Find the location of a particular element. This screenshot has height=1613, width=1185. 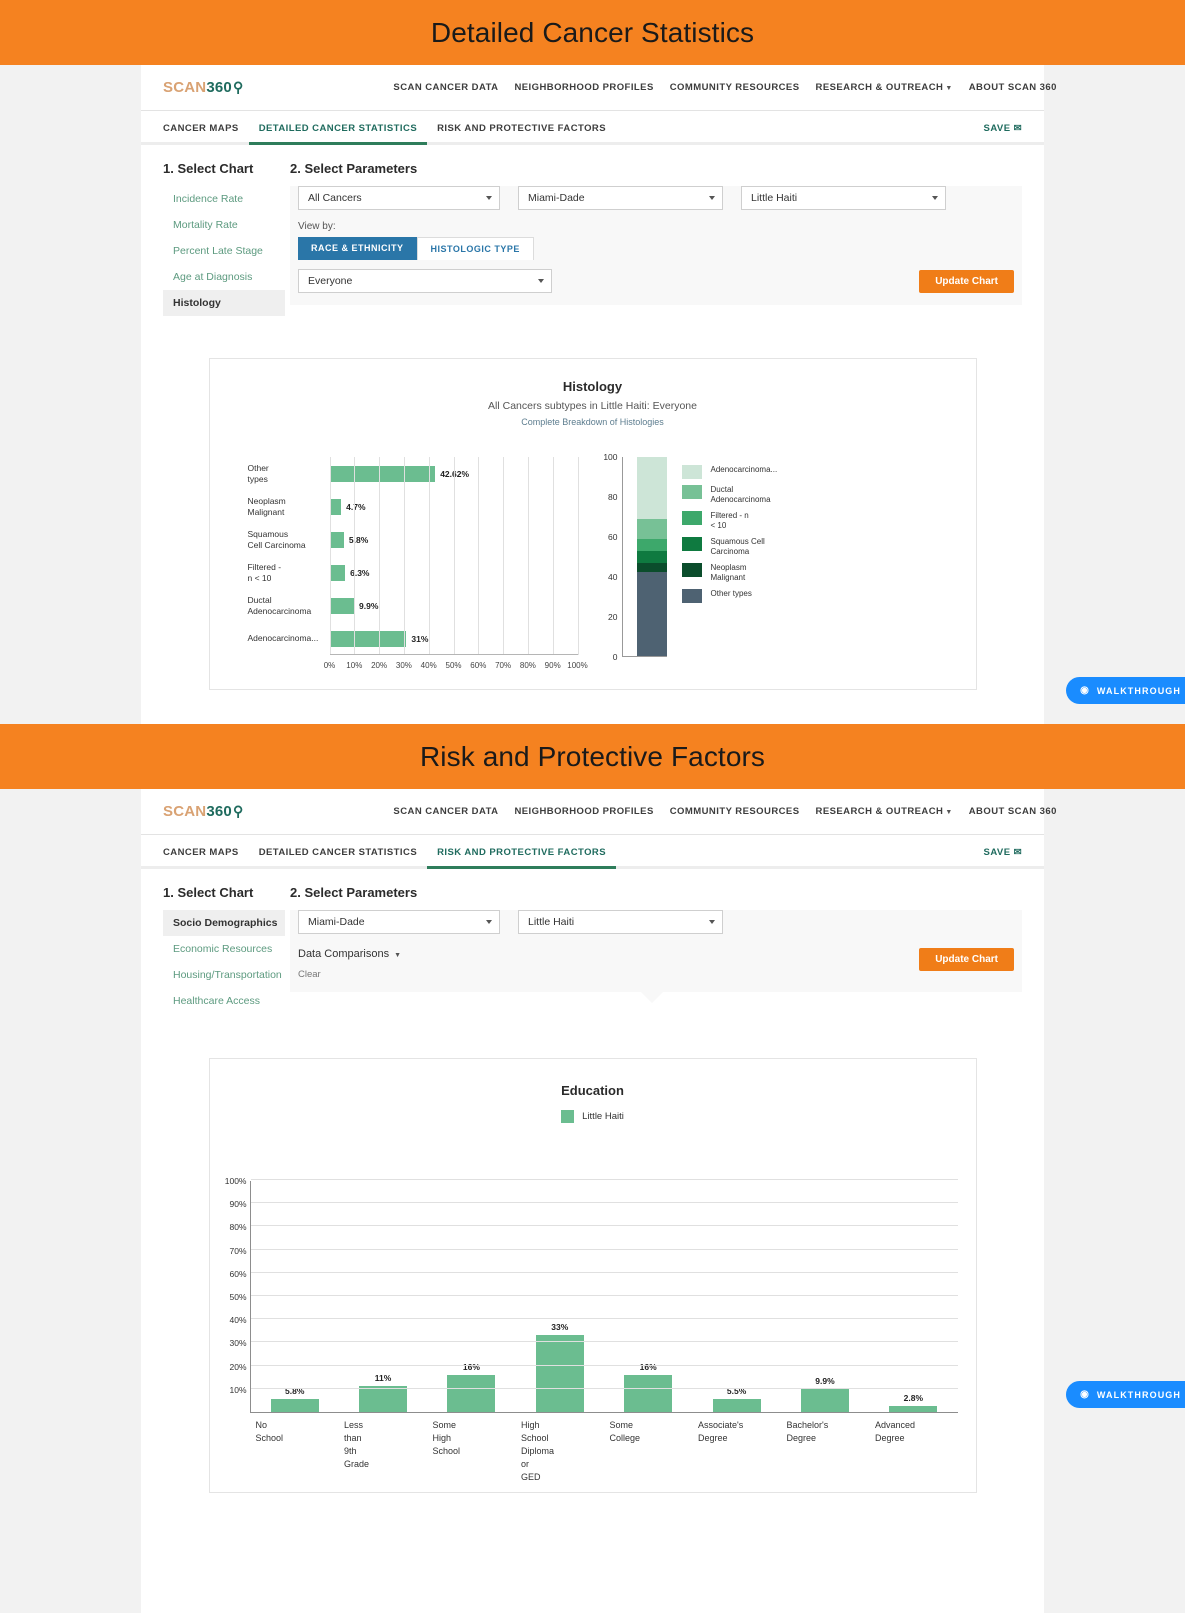

clear-link: Clear is located at coordinates (349, 974).